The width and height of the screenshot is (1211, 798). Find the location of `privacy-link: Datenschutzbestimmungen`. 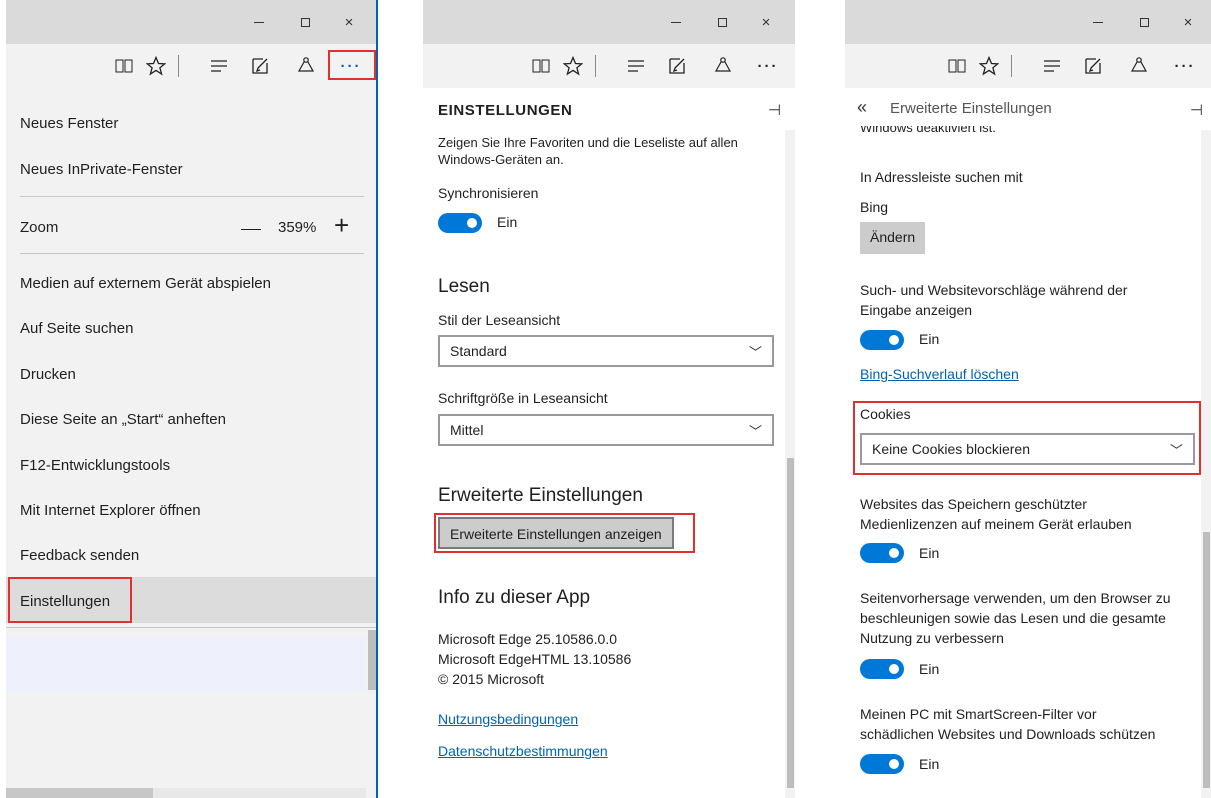

privacy-link: Datenschutzbestimmungen is located at coordinates (523, 751).